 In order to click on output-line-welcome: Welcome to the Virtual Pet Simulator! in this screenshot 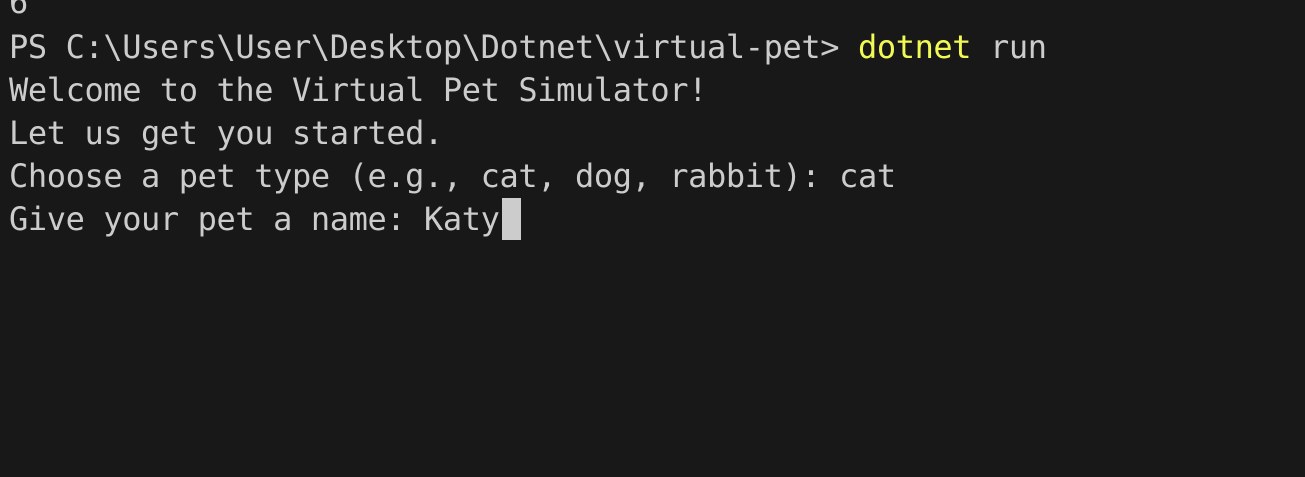, I will do `click(358, 90)`.